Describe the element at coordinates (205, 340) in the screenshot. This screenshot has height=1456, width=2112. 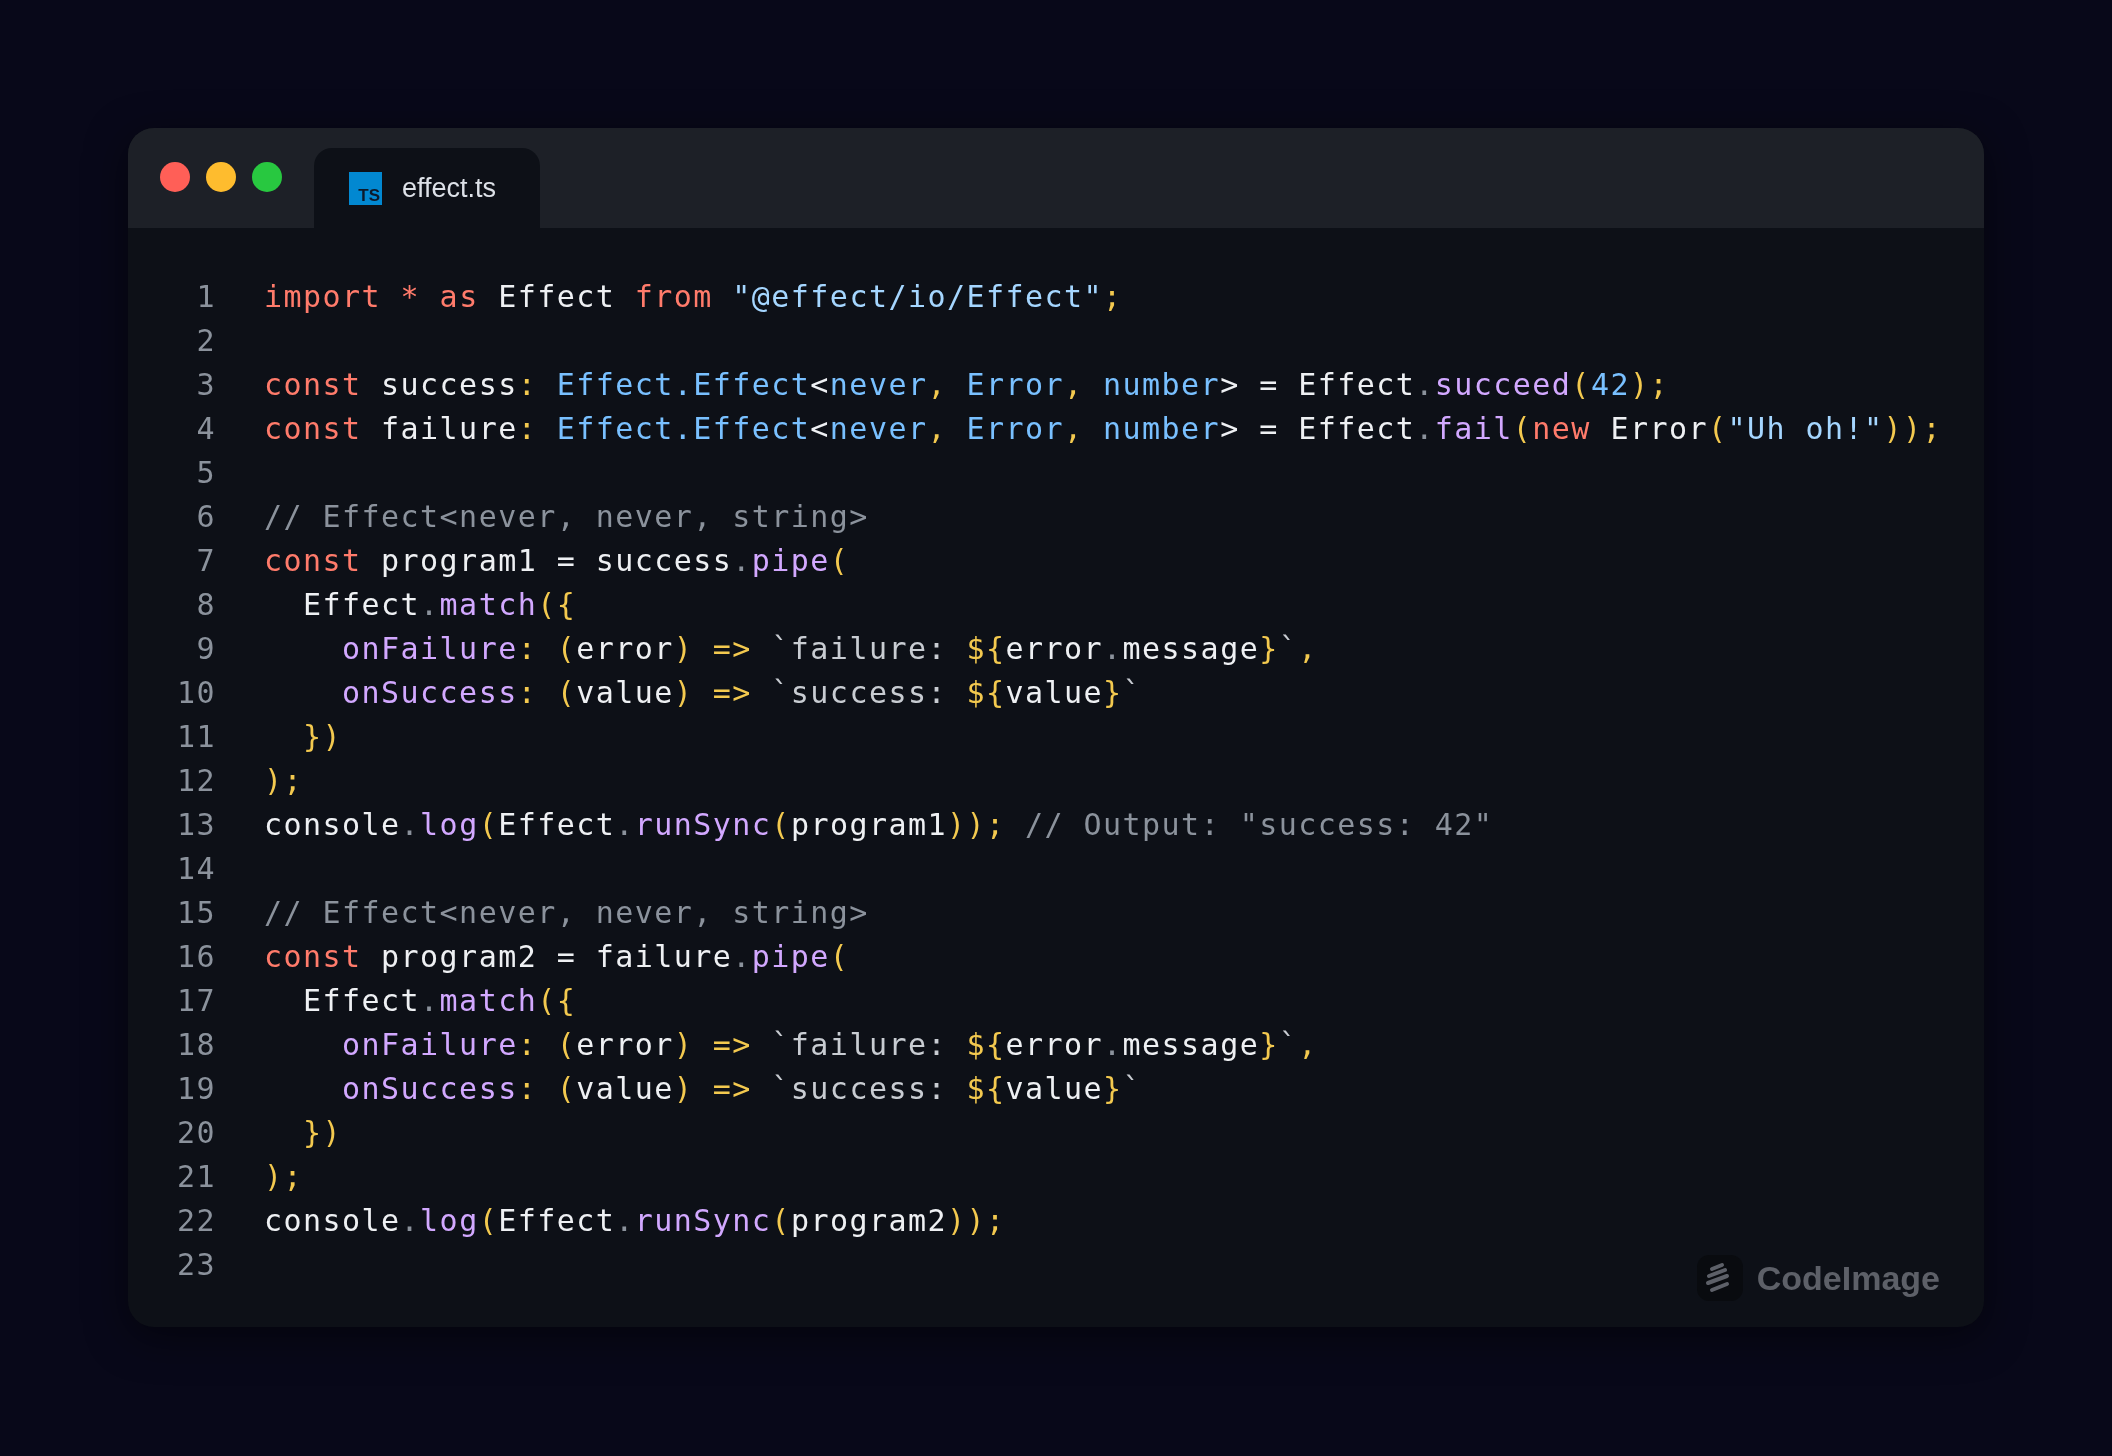
I see `line-number: 2` at that location.